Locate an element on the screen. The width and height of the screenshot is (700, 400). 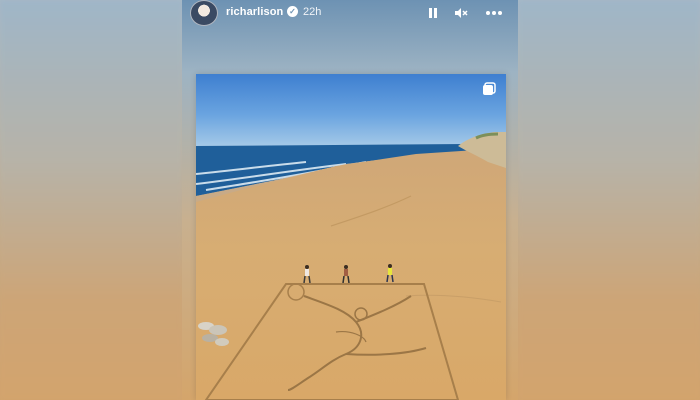
story-header: richarlison ✓ 22h is located at coordinates (350, 13).